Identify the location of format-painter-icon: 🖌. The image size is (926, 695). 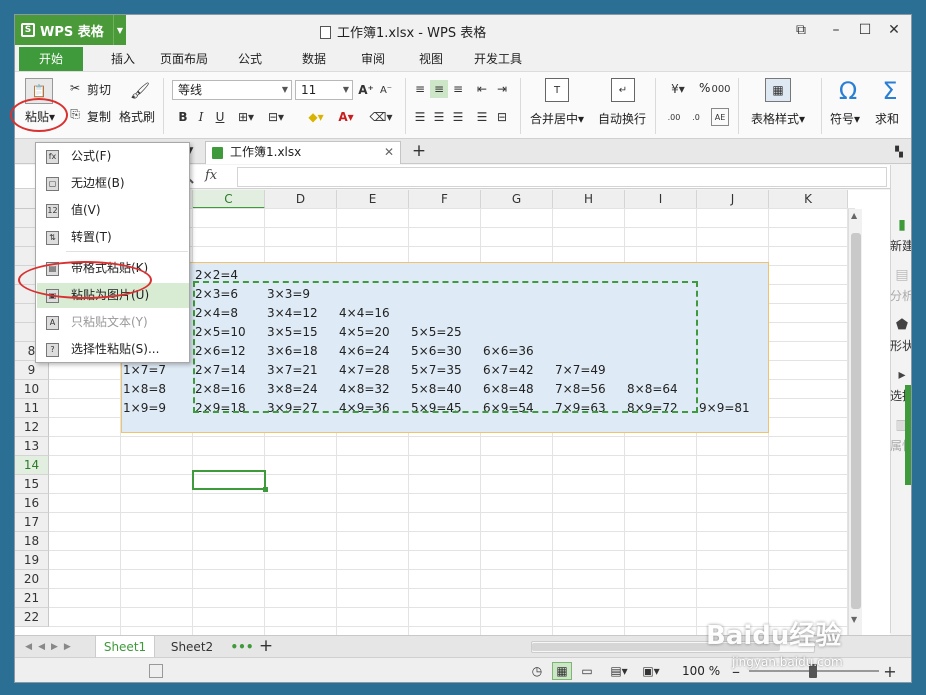
(140, 90).